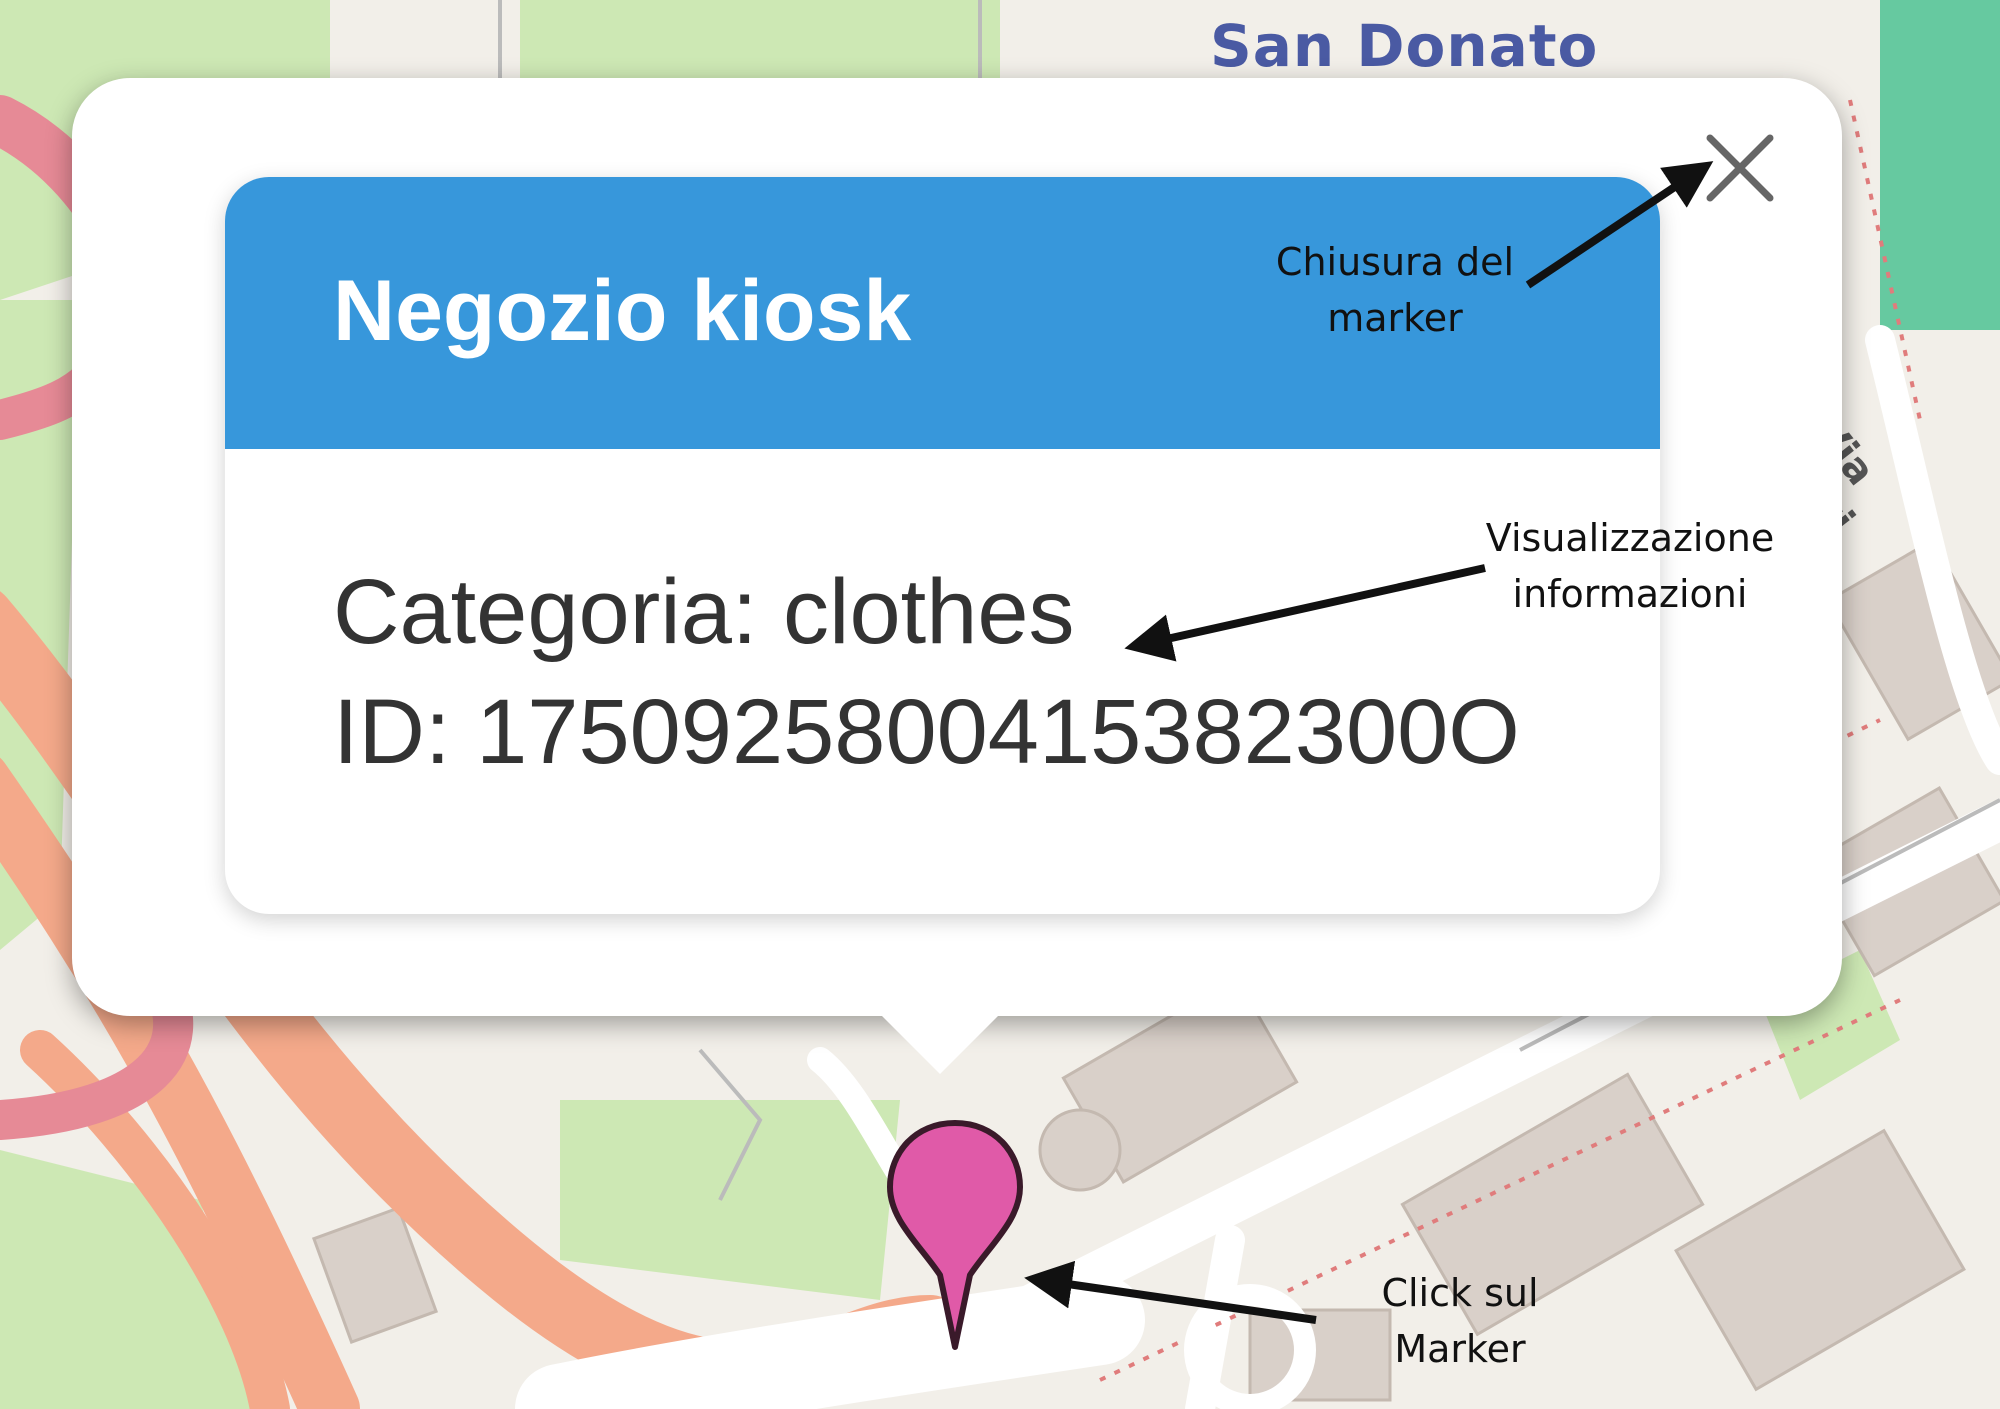 The height and width of the screenshot is (1409, 2000). I want to click on annotation-close-line1: Chiusura del, so click(1395, 262).